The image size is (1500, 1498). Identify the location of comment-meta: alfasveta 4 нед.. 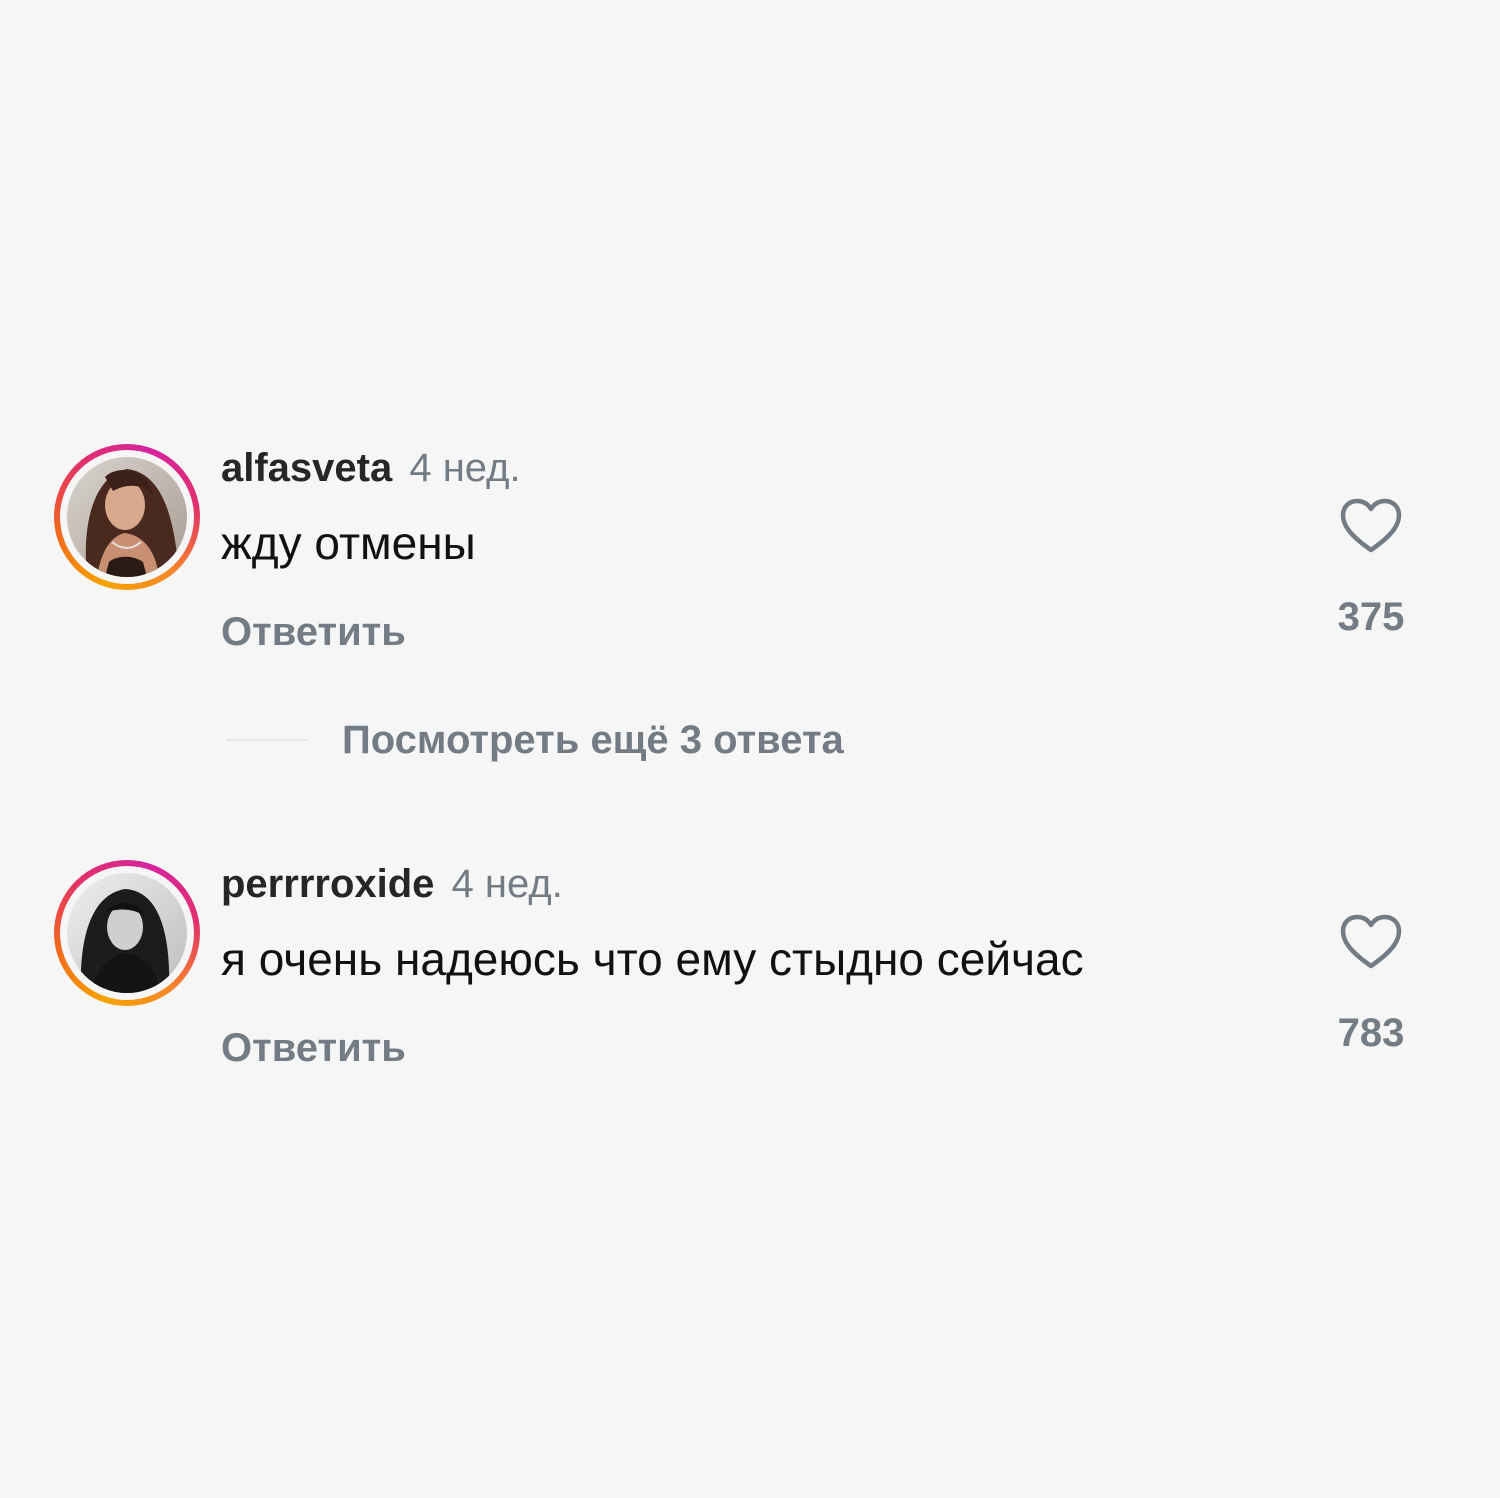
(371, 468).